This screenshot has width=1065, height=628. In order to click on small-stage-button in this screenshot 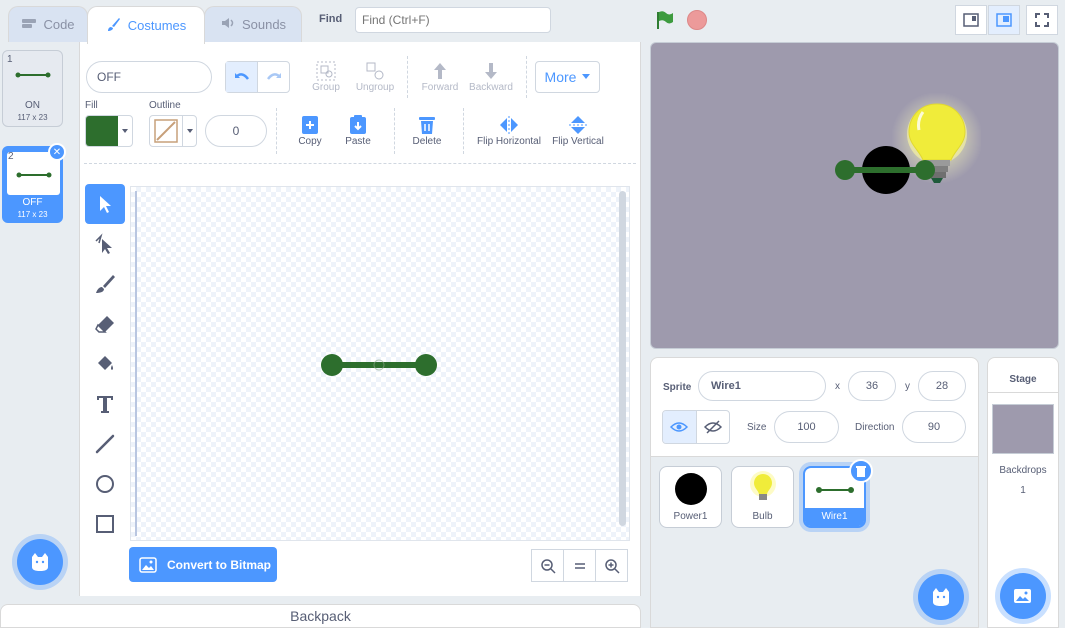, I will do `click(971, 20)`.